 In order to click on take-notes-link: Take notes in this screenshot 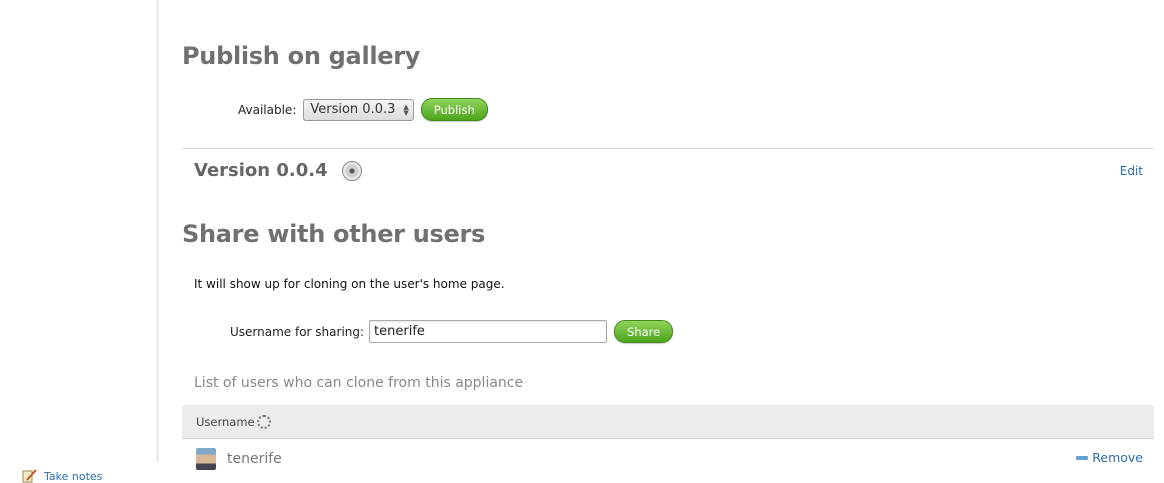, I will do `click(62, 476)`.